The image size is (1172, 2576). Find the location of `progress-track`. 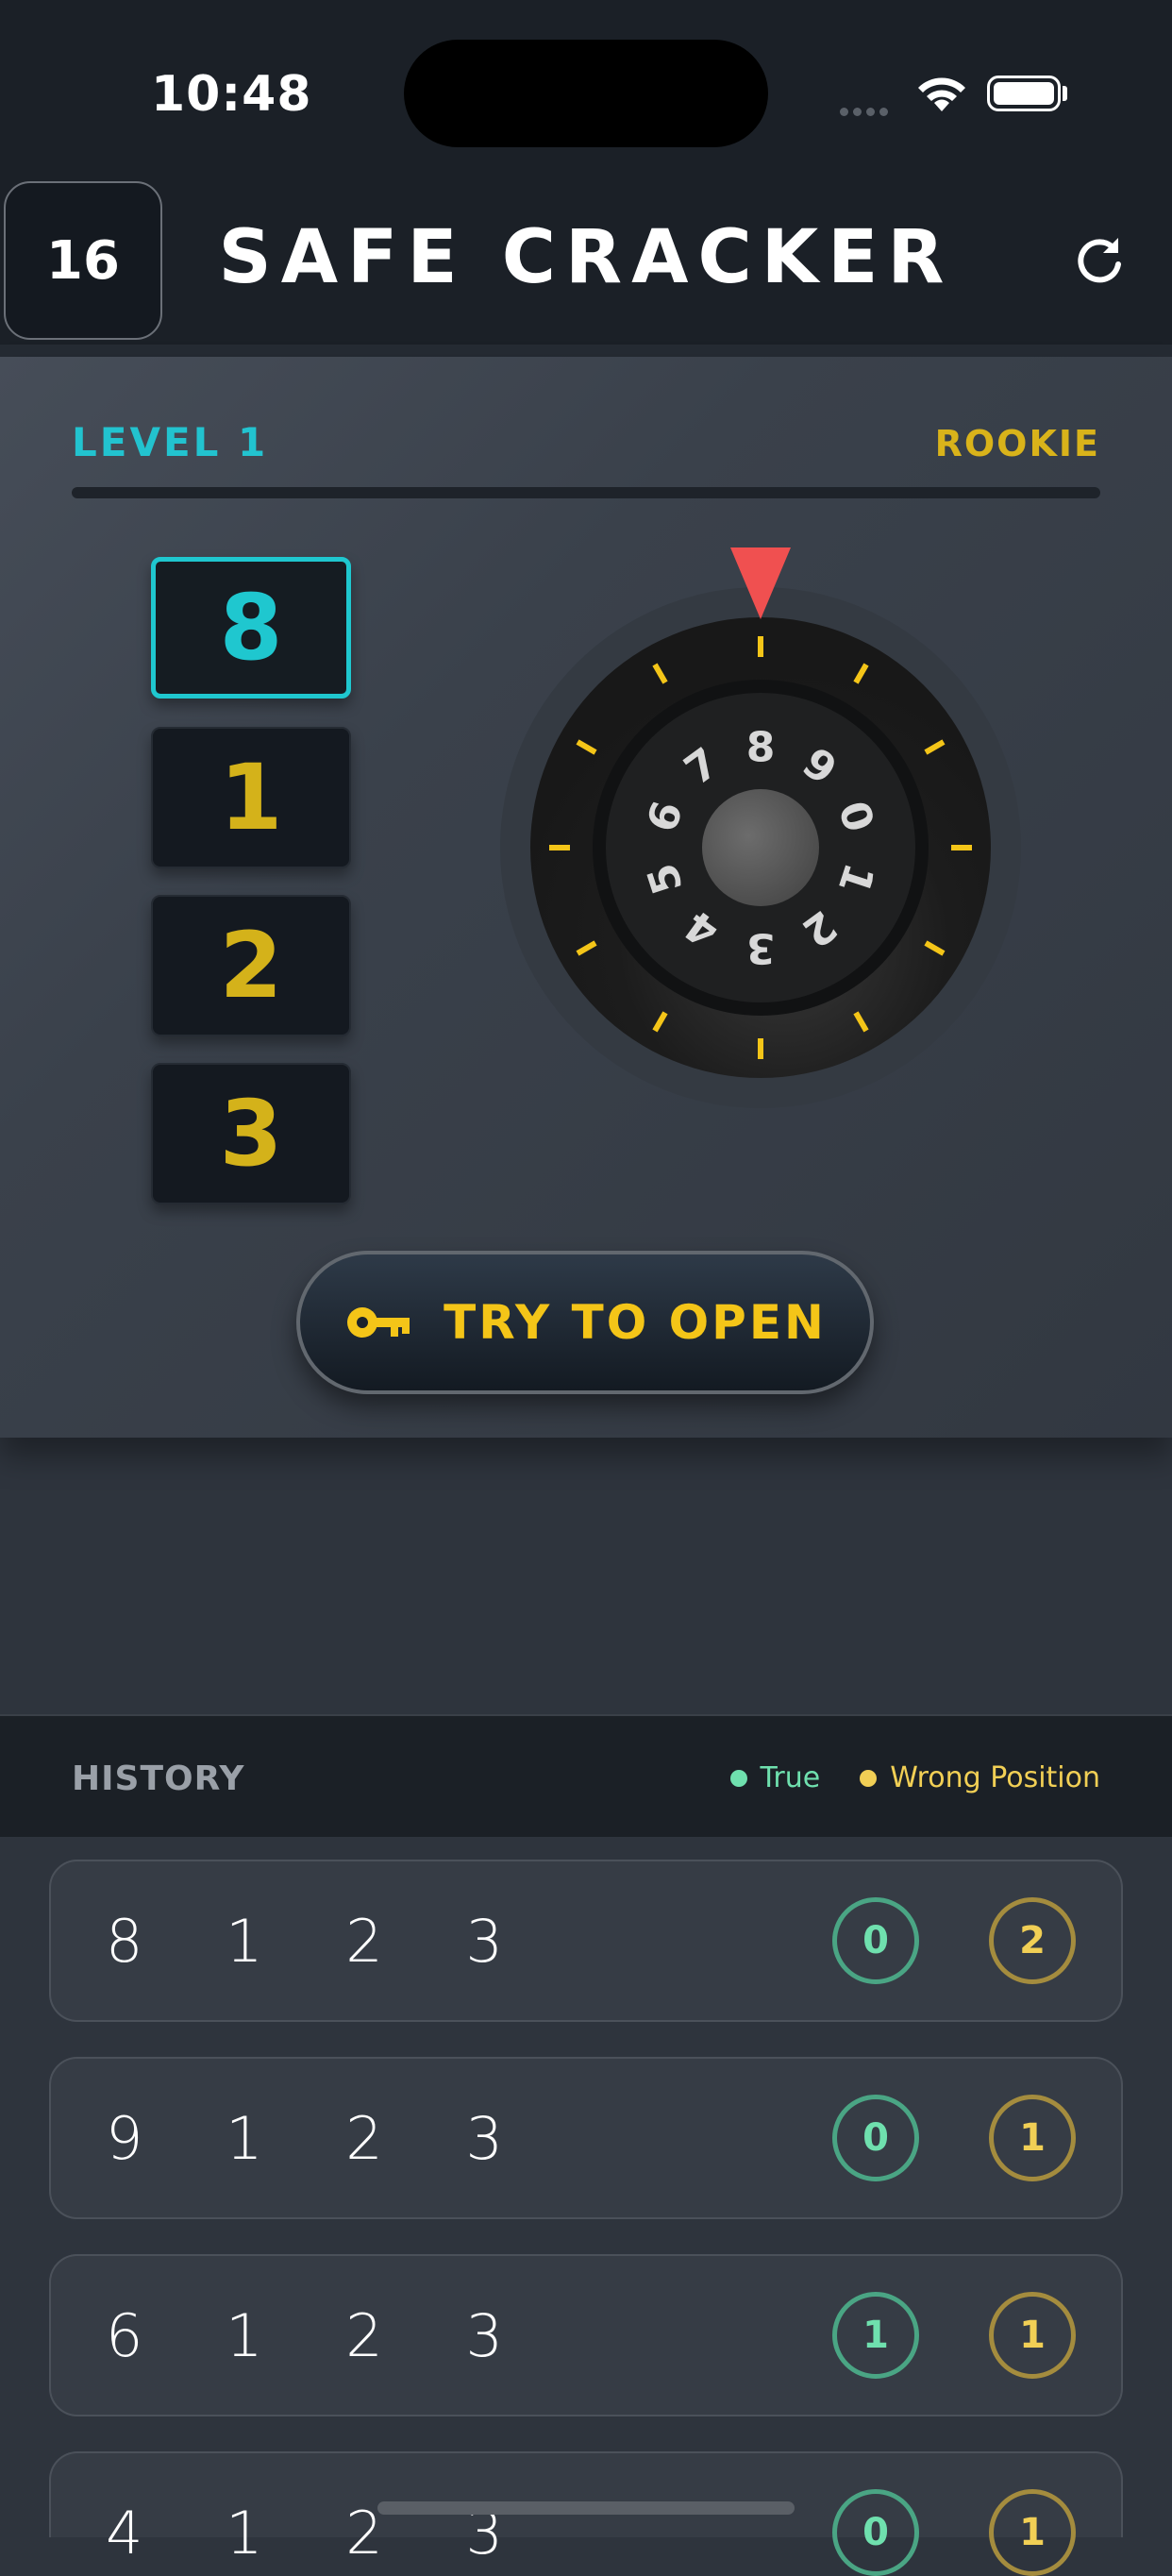

progress-track is located at coordinates (586, 492).